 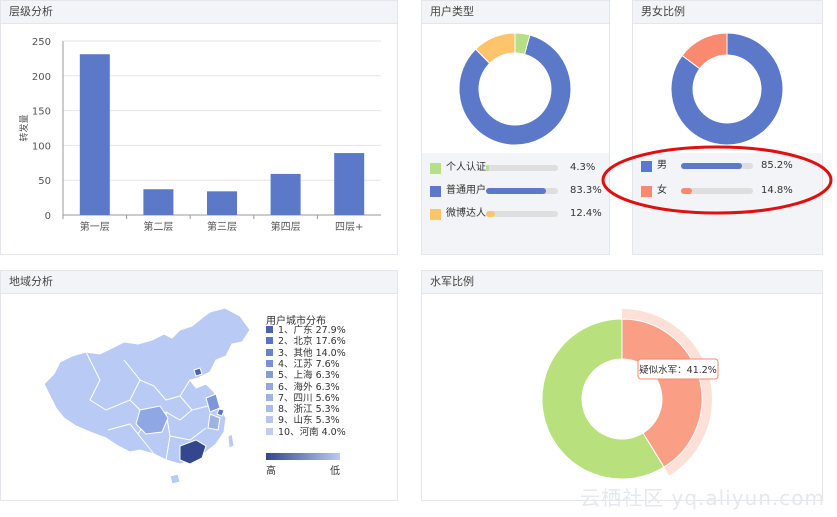 What do you see at coordinates (586, 213) in the screenshot?
I see `legend-percent: 12.4%` at bounding box center [586, 213].